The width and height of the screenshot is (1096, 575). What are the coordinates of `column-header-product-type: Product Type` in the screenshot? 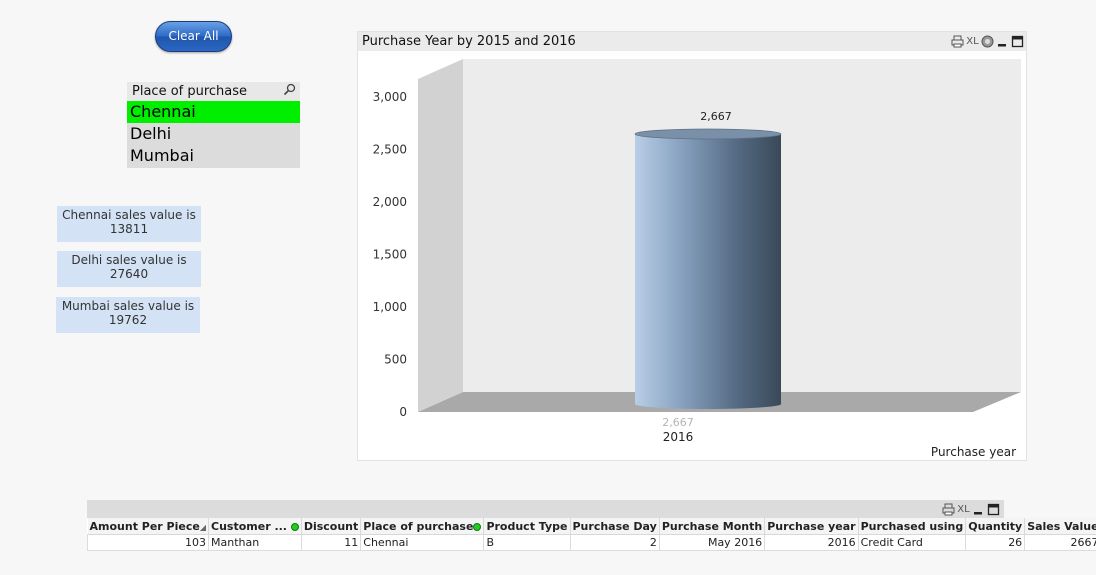 It's located at (527, 526).